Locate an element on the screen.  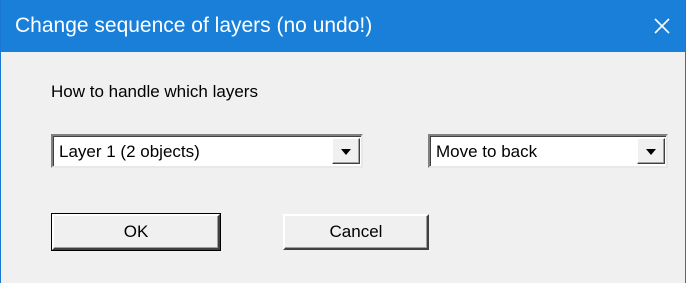
action-select: Move to back is located at coordinates (548, 151).